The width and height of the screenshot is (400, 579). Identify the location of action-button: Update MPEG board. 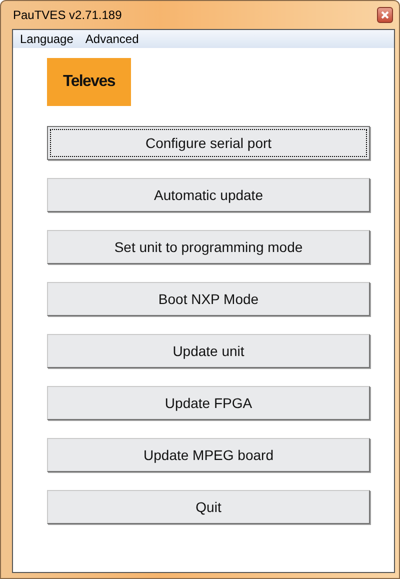
(208, 455).